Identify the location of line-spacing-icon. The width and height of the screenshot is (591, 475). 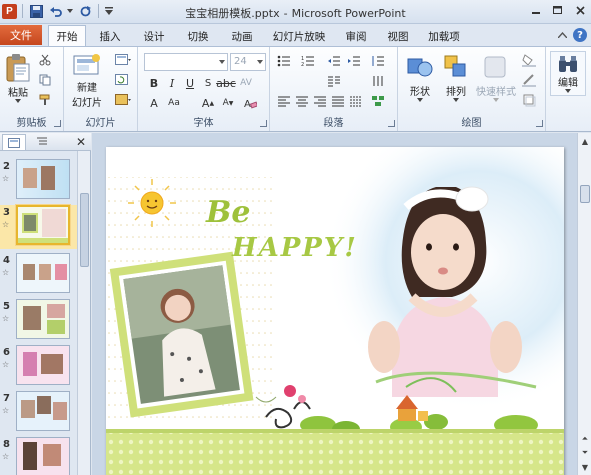
(378, 61).